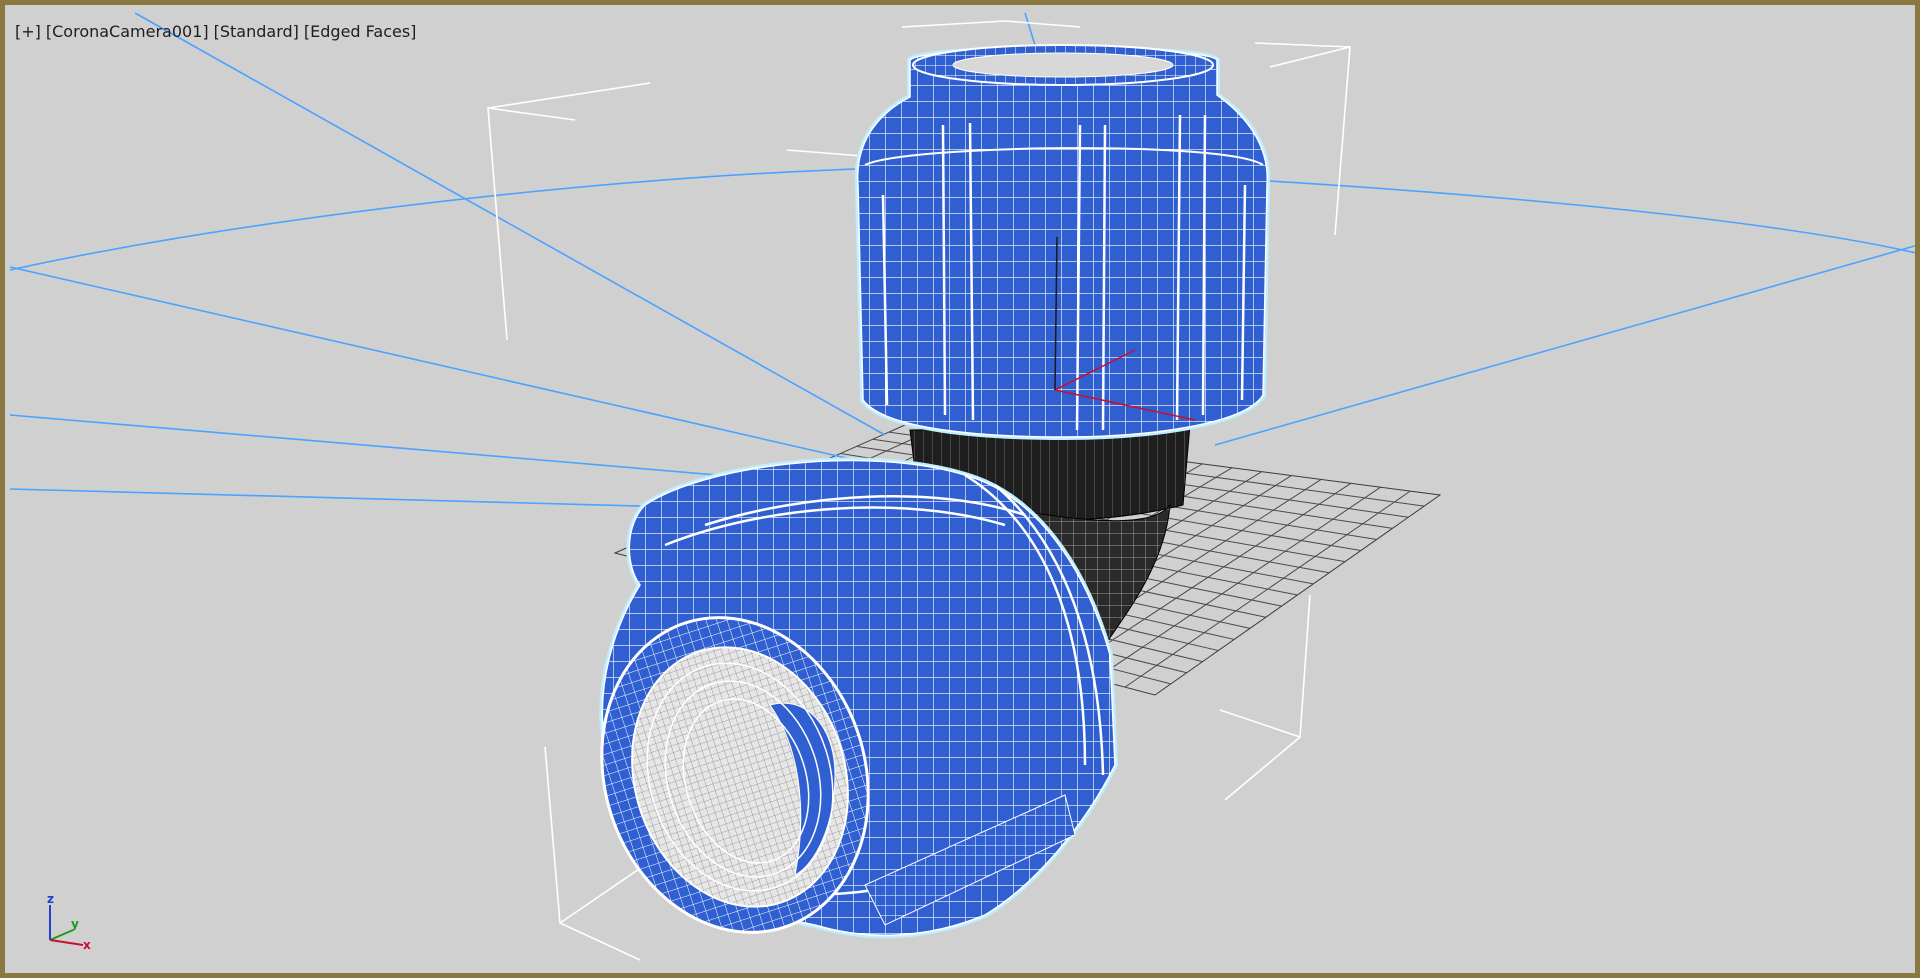 The image size is (1920, 978). I want to click on viewport-camera-menu: [CoronaCamera001], so click(127, 31).